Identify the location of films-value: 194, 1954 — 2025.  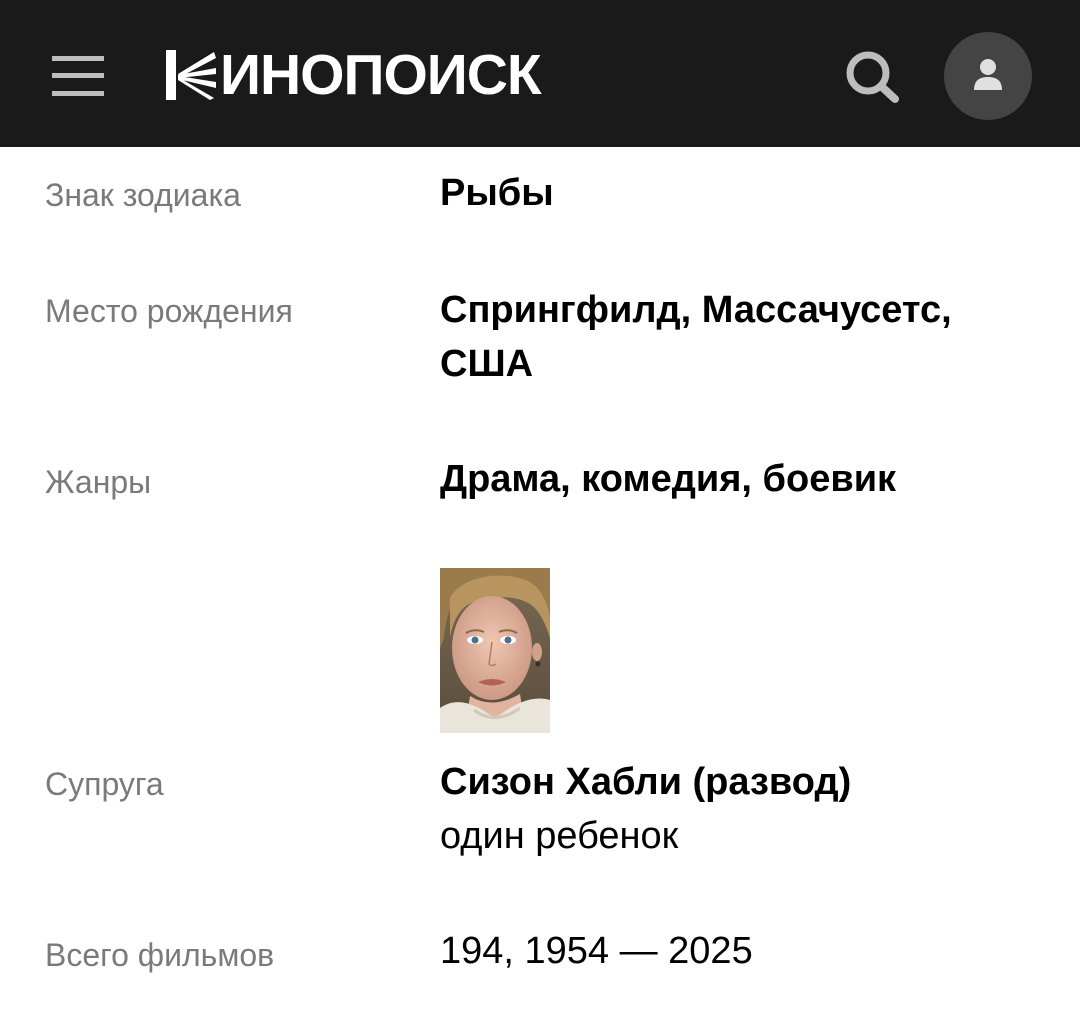
(596, 951).